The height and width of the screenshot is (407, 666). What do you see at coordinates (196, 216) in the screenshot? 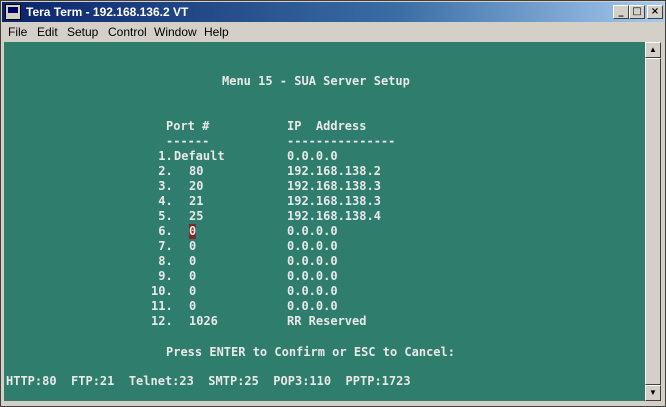
I see `port-field: 25` at bounding box center [196, 216].